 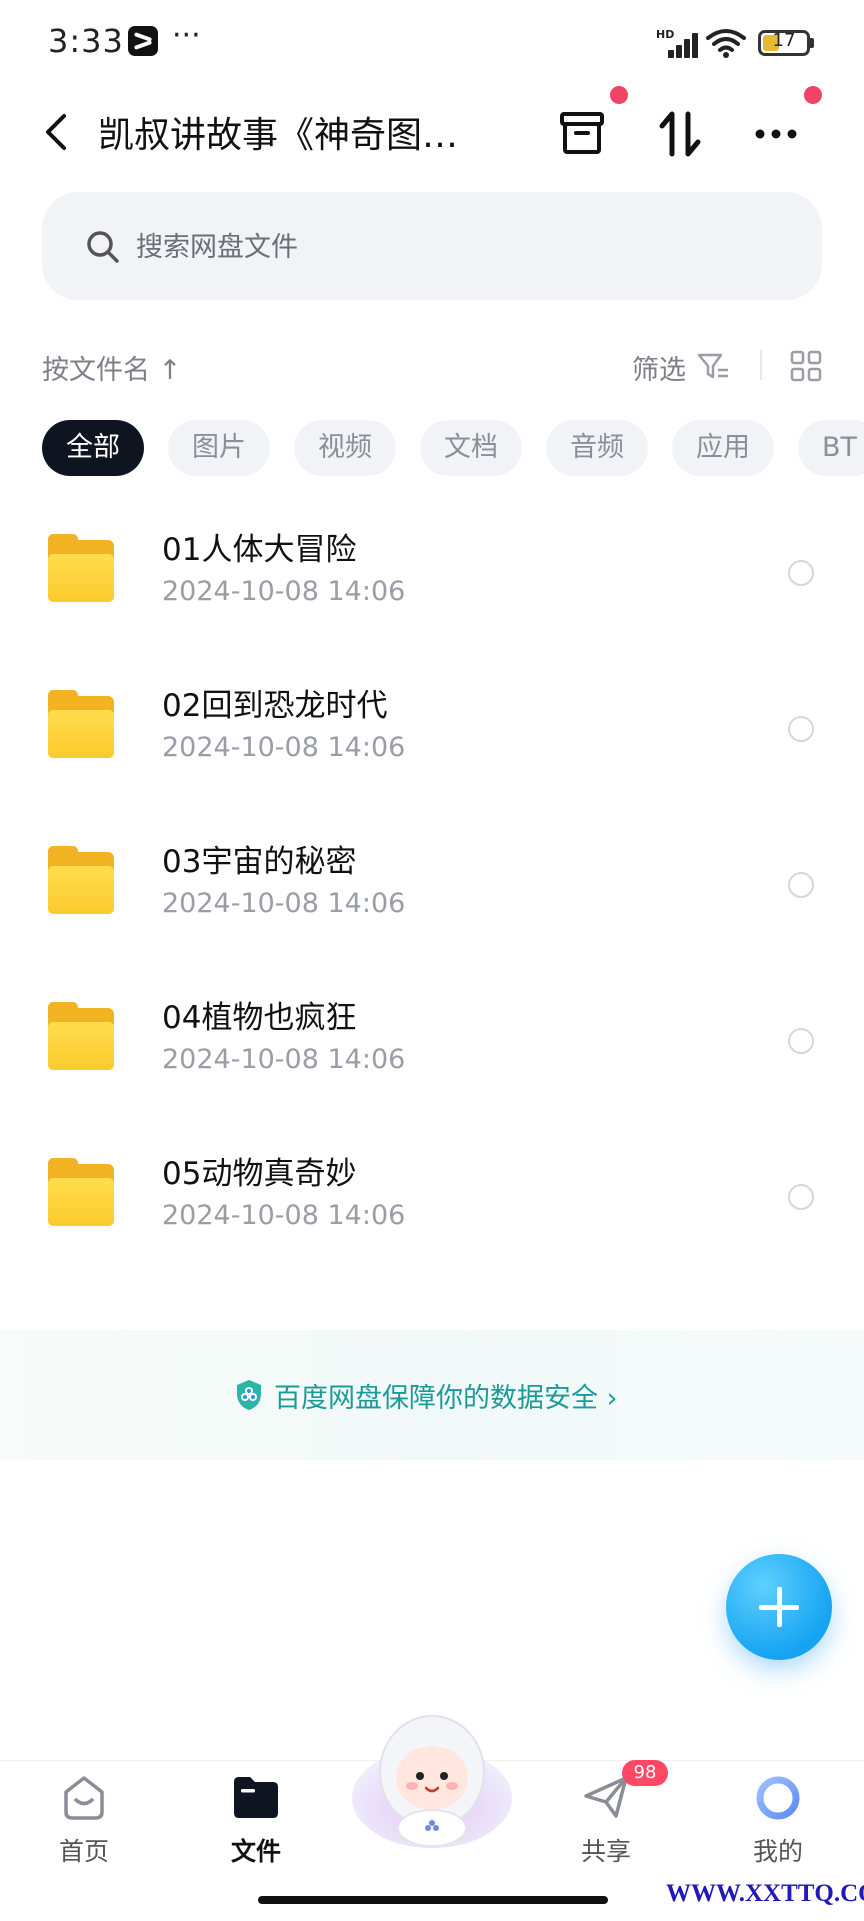 I want to click on mascot-icon, so click(x=432, y=1779).